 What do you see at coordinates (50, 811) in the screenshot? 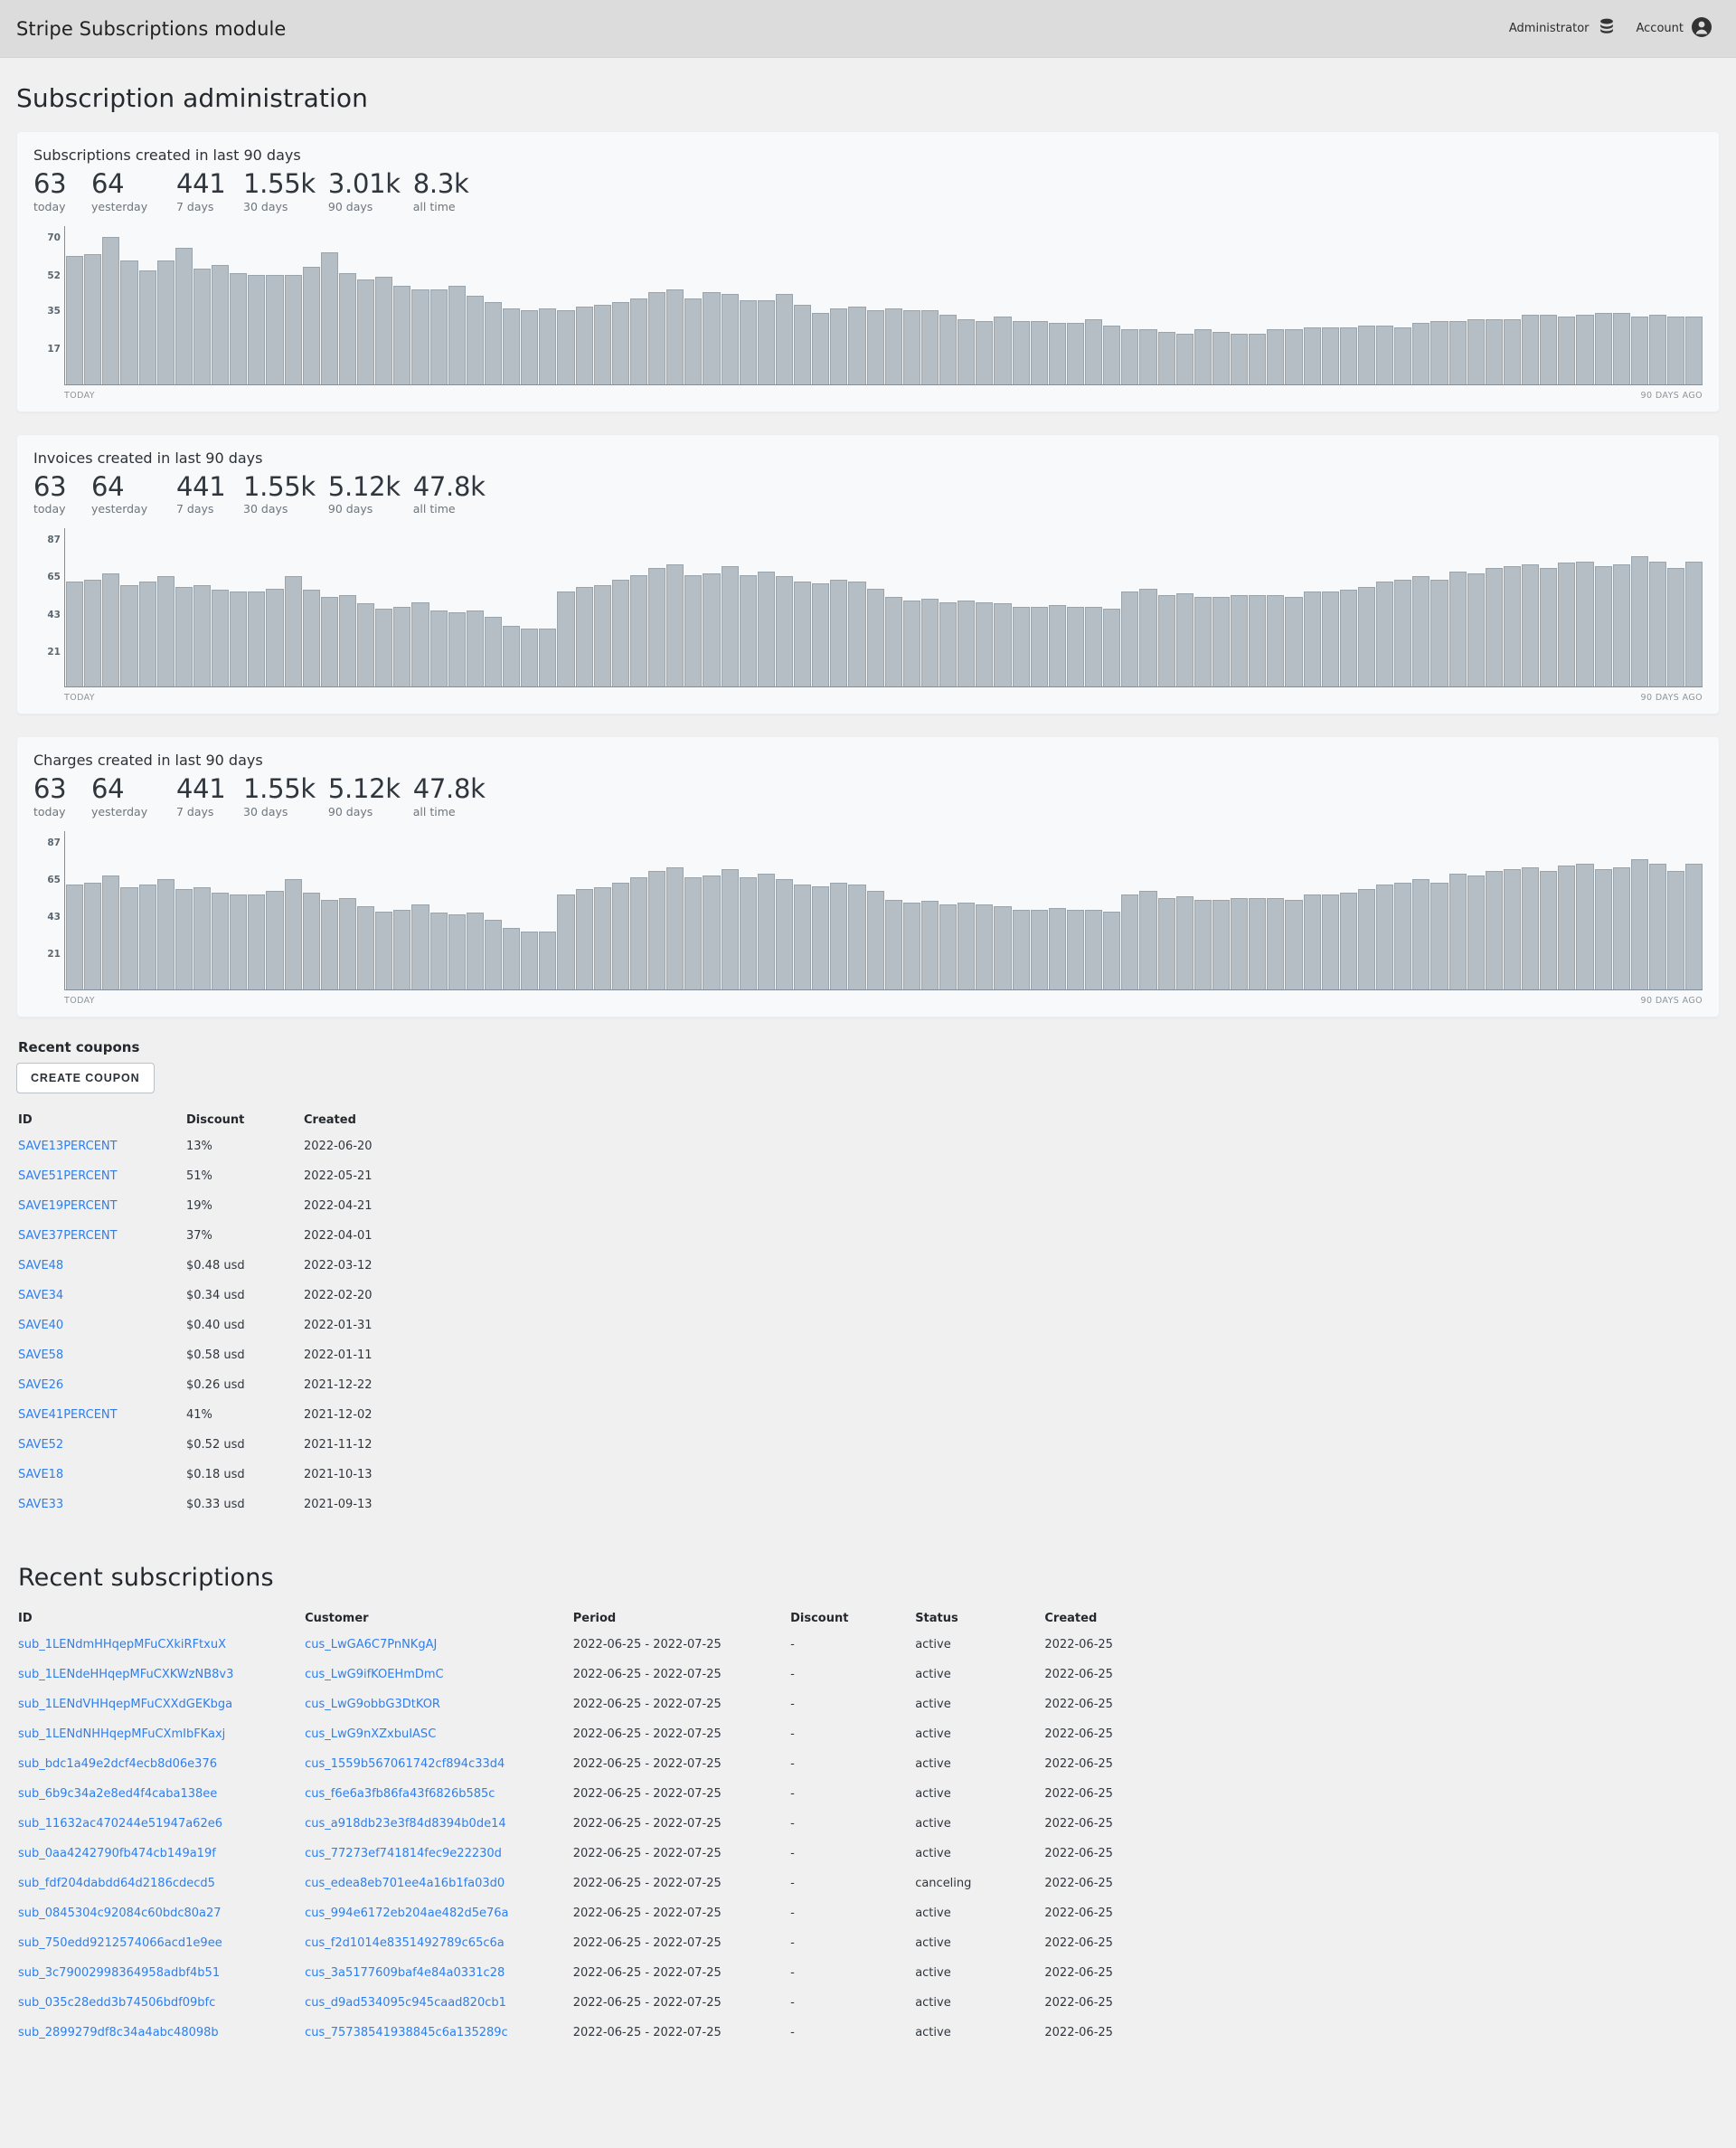
I see `stat-label: today` at bounding box center [50, 811].